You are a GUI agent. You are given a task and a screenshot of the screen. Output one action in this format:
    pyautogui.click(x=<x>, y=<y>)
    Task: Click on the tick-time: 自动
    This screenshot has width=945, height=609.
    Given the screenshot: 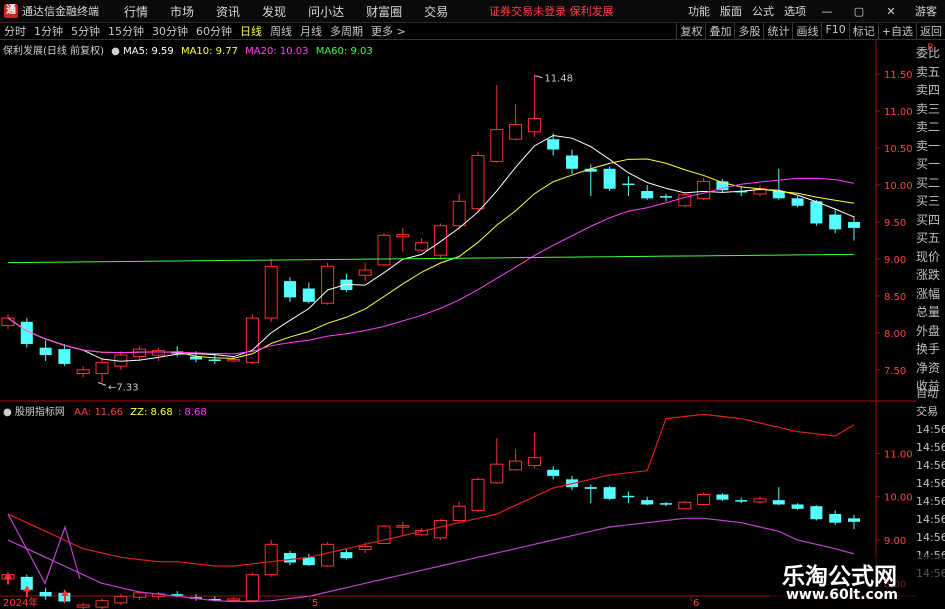 What is the action you would take?
    pyautogui.click(x=927, y=393)
    